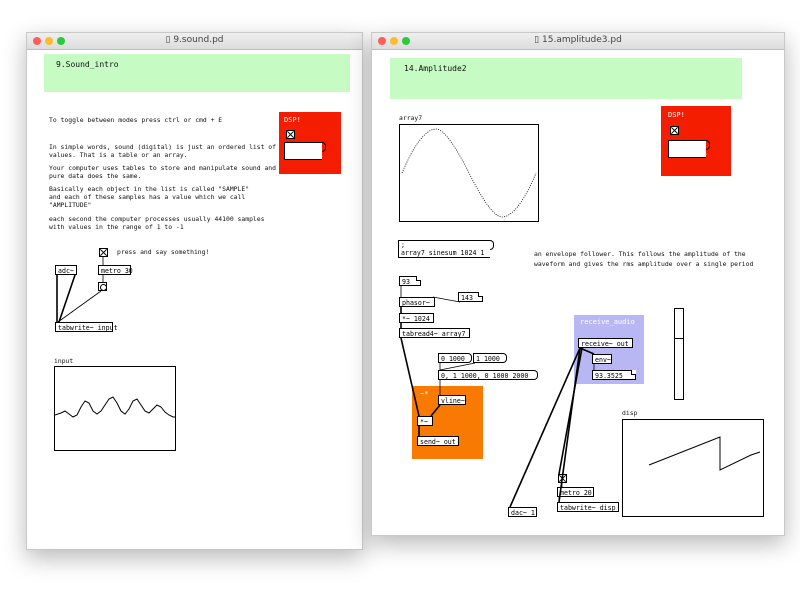 The image size is (800, 600). I want to click on window-title: ▯ 9.sound.pd, so click(194, 40).